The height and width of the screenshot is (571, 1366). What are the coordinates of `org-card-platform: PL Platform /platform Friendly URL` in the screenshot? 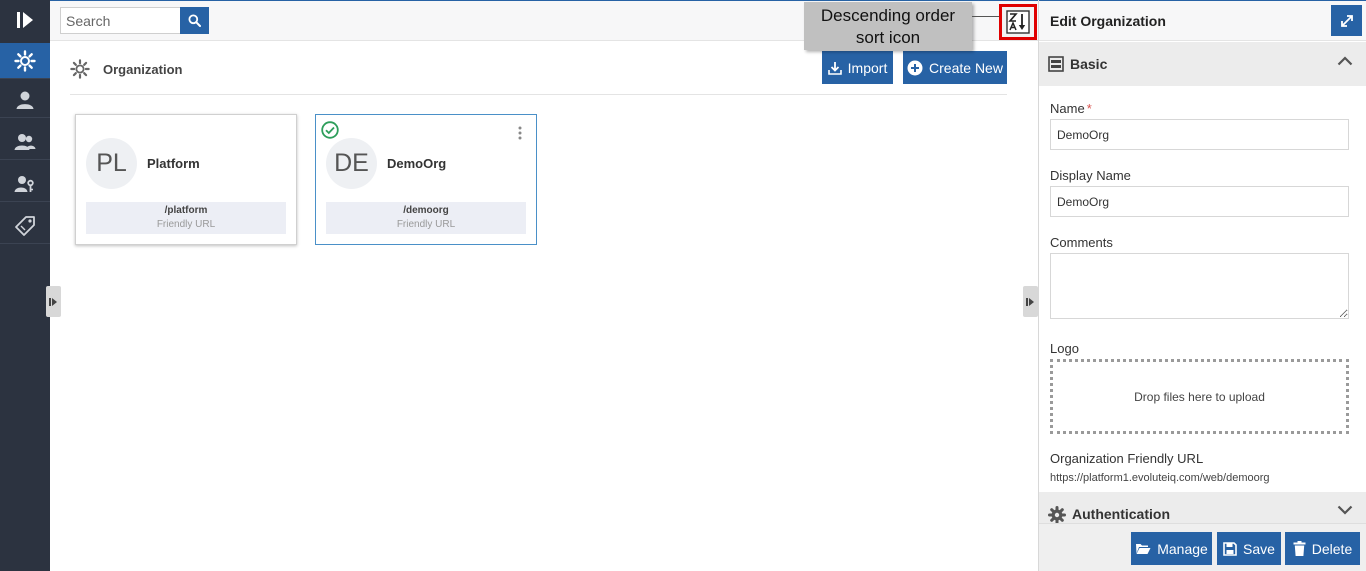 It's located at (186, 179).